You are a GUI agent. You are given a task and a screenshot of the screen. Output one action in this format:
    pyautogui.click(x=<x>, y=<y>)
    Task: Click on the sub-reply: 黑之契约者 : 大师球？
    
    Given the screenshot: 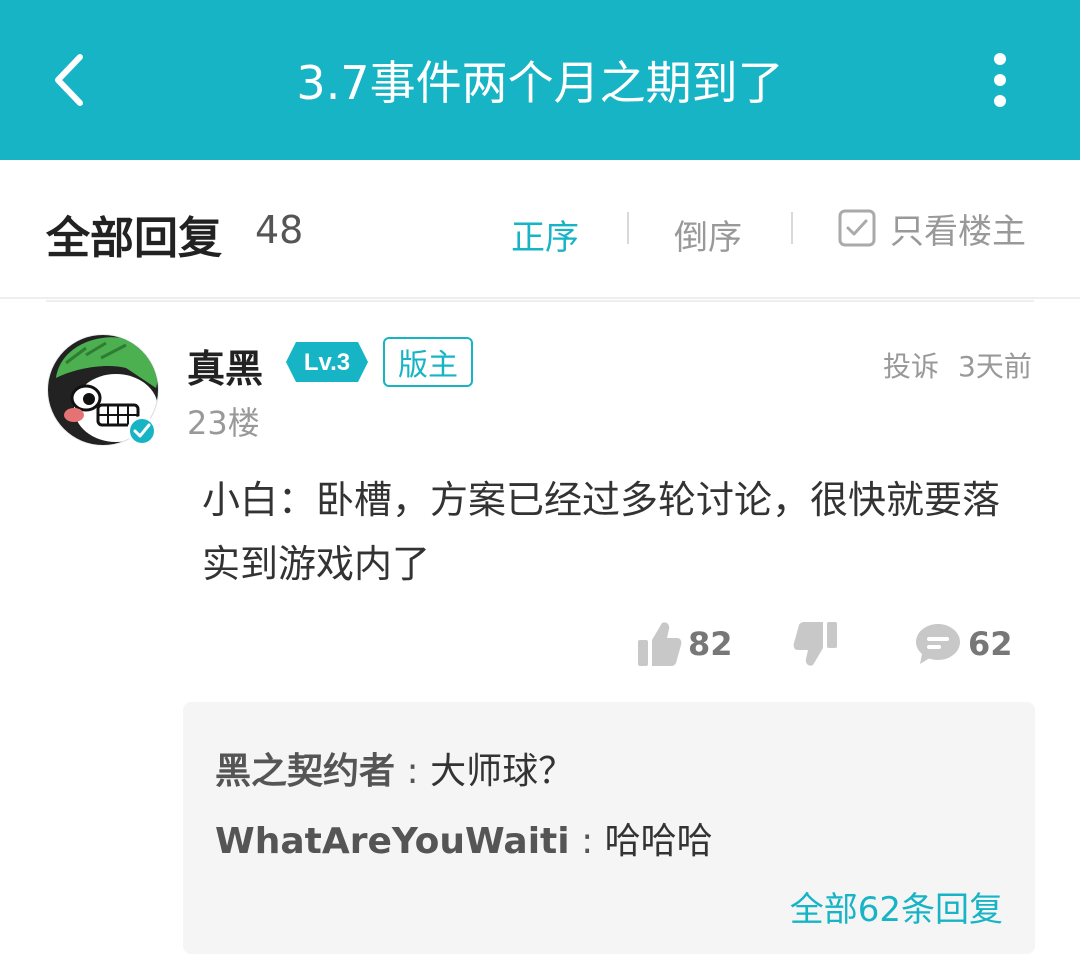 What is the action you would take?
    pyautogui.click(x=394, y=768)
    